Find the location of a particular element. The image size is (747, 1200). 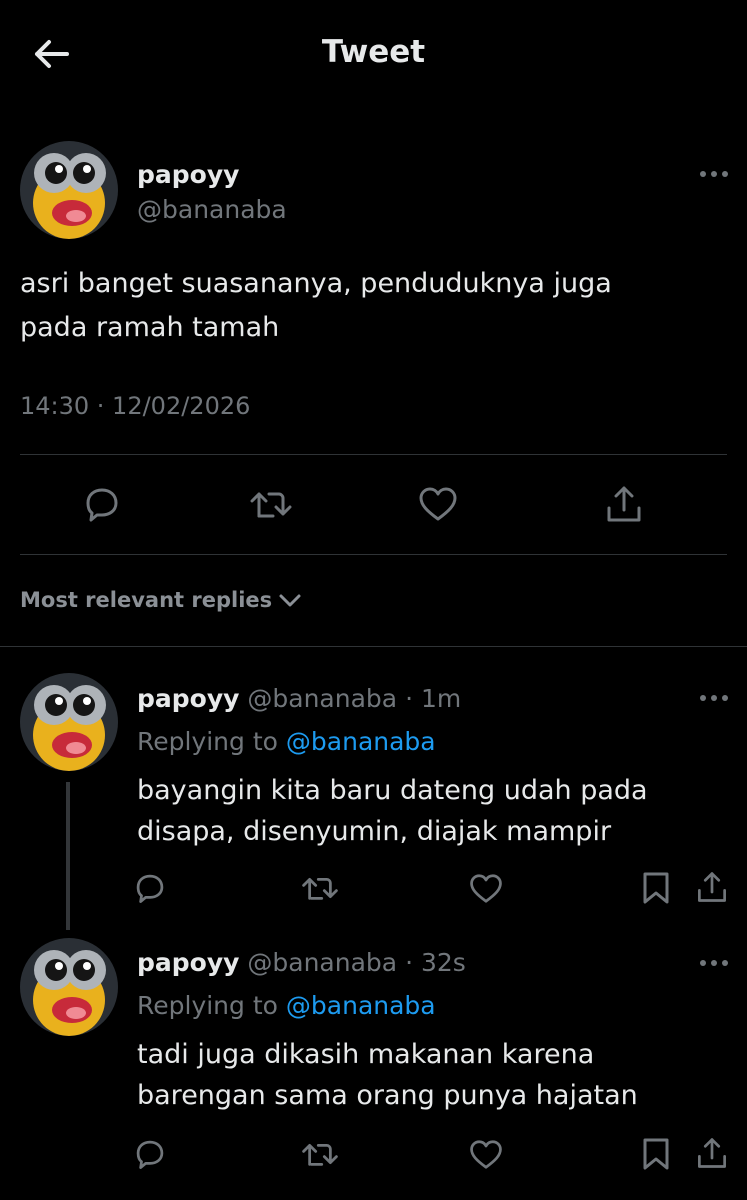

reply-header: papoyy @bananaba · 1m is located at coordinates (299, 698).